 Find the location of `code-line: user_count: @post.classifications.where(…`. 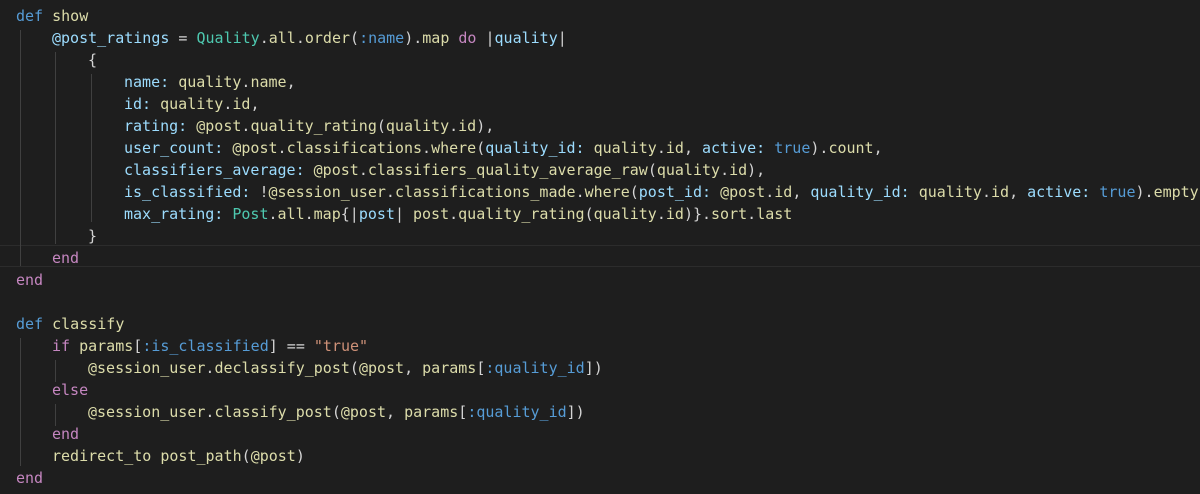

code-line: user_count: @post.classifications.where(… is located at coordinates (503, 148).